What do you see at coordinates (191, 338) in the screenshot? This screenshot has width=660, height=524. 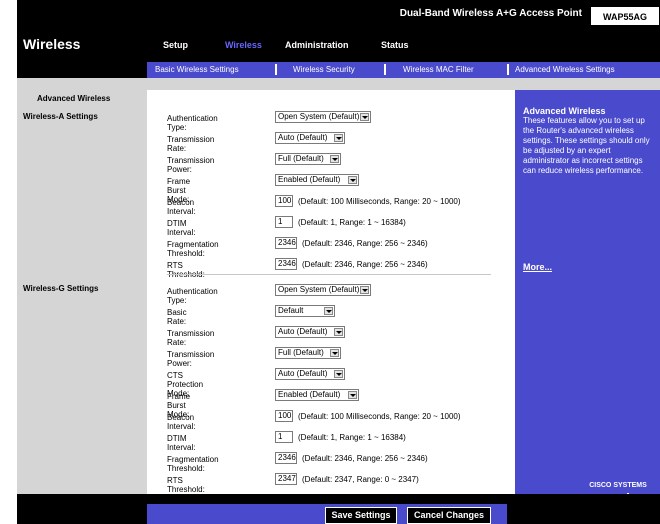 I see `g-rate-label: Transmission Rate:` at bounding box center [191, 338].